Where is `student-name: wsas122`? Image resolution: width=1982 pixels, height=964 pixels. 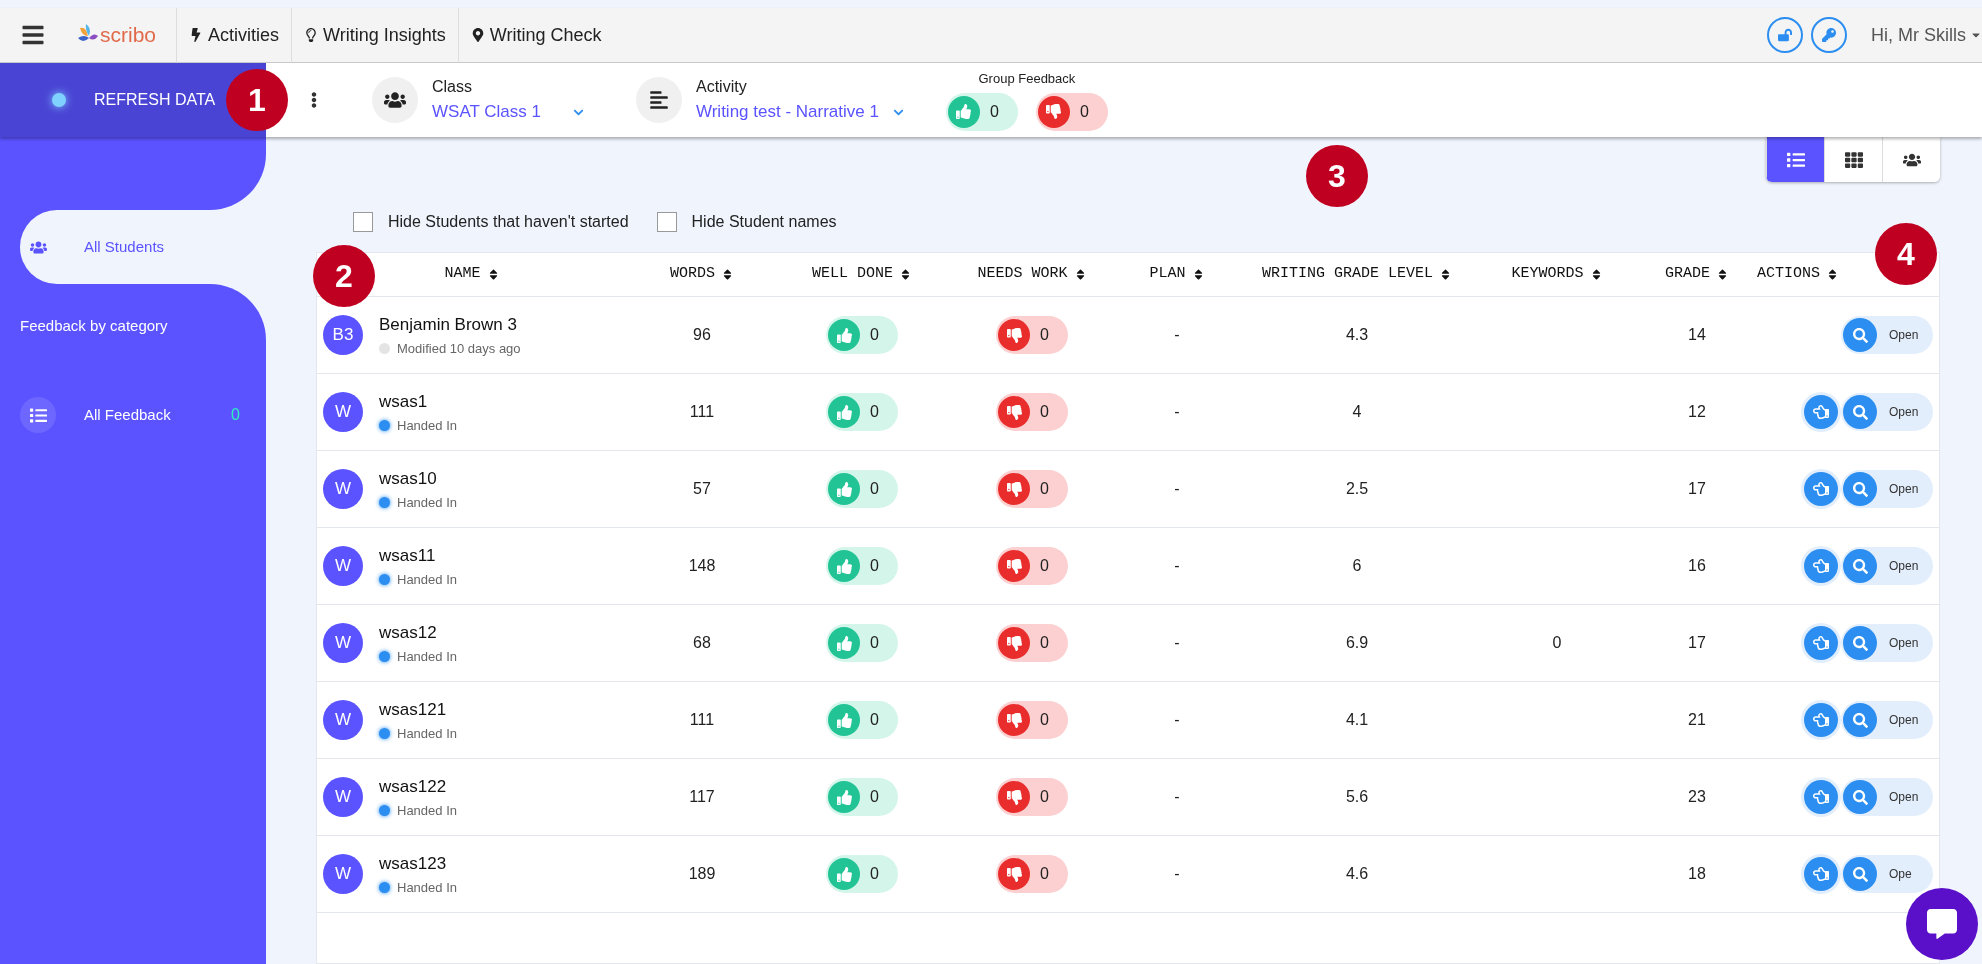 student-name: wsas122 is located at coordinates (418, 786).